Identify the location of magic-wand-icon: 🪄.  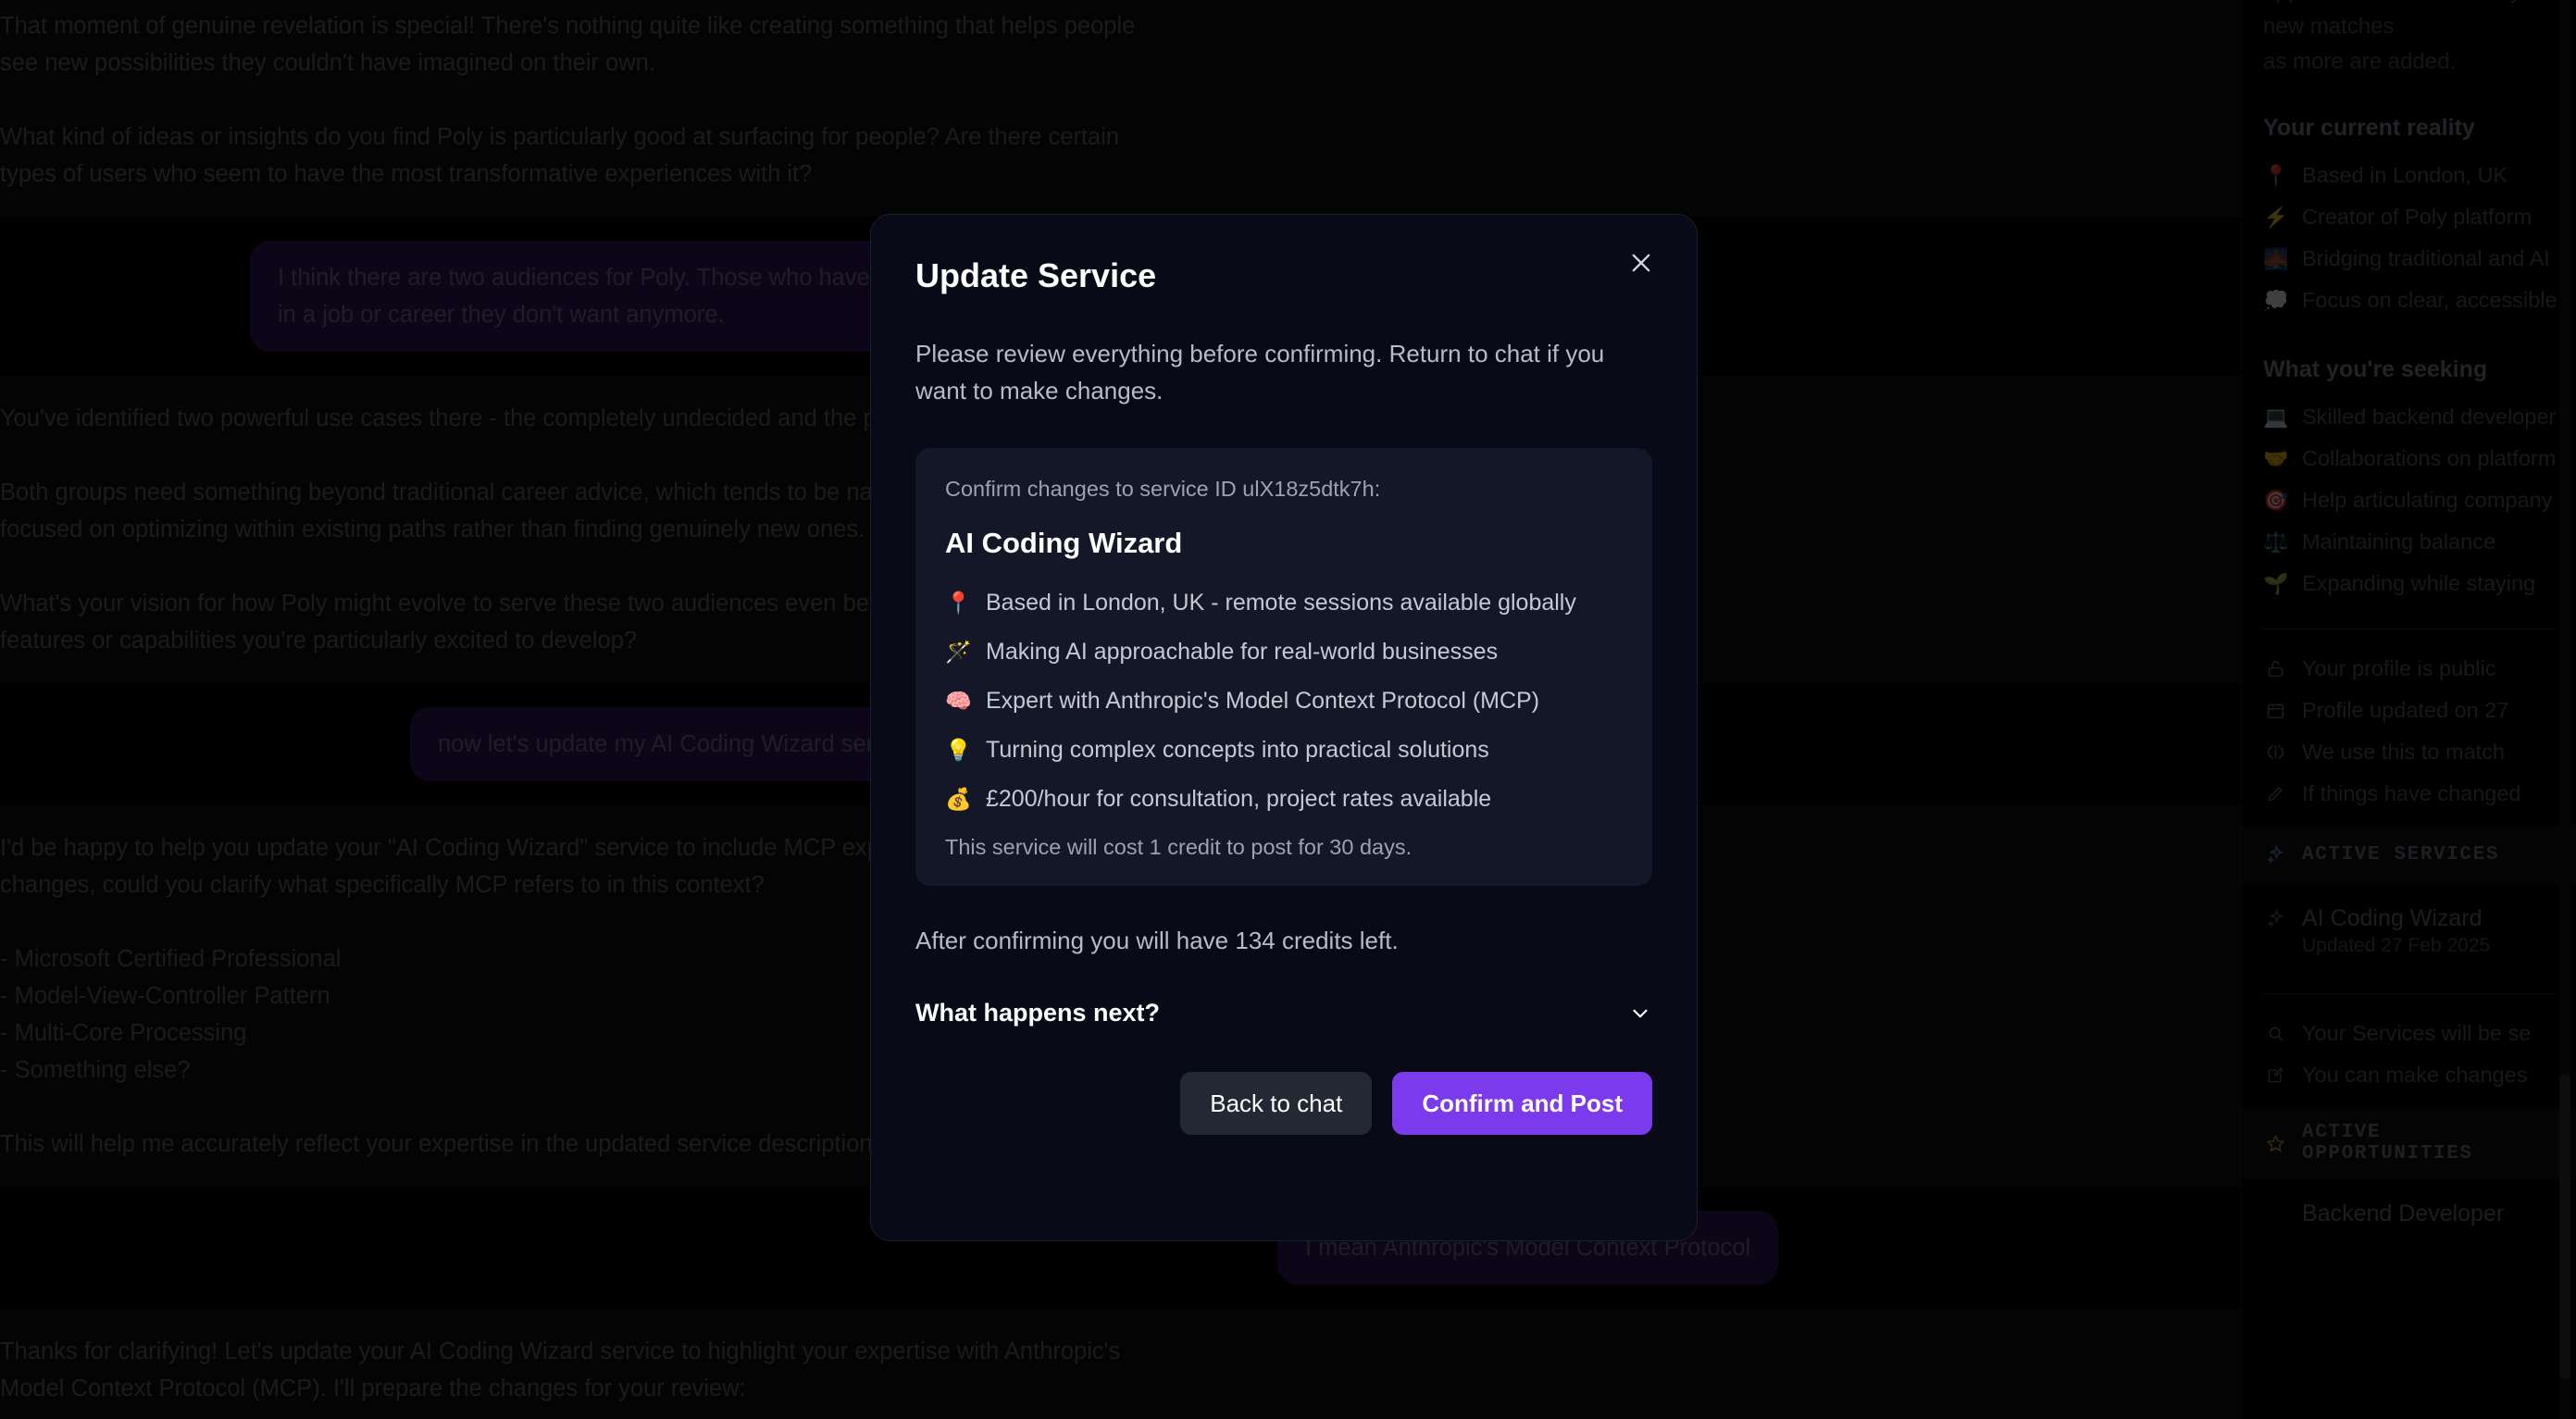
(958, 652).